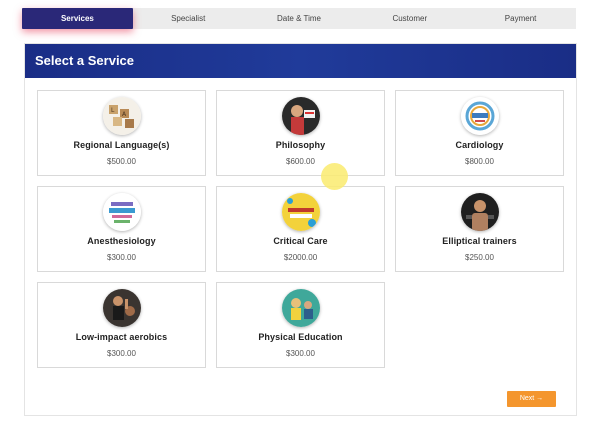 This screenshot has width=600, height=427. I want to click on service-card-regional-language: L A Regional Language(s) $500.00, so click(121, 133).